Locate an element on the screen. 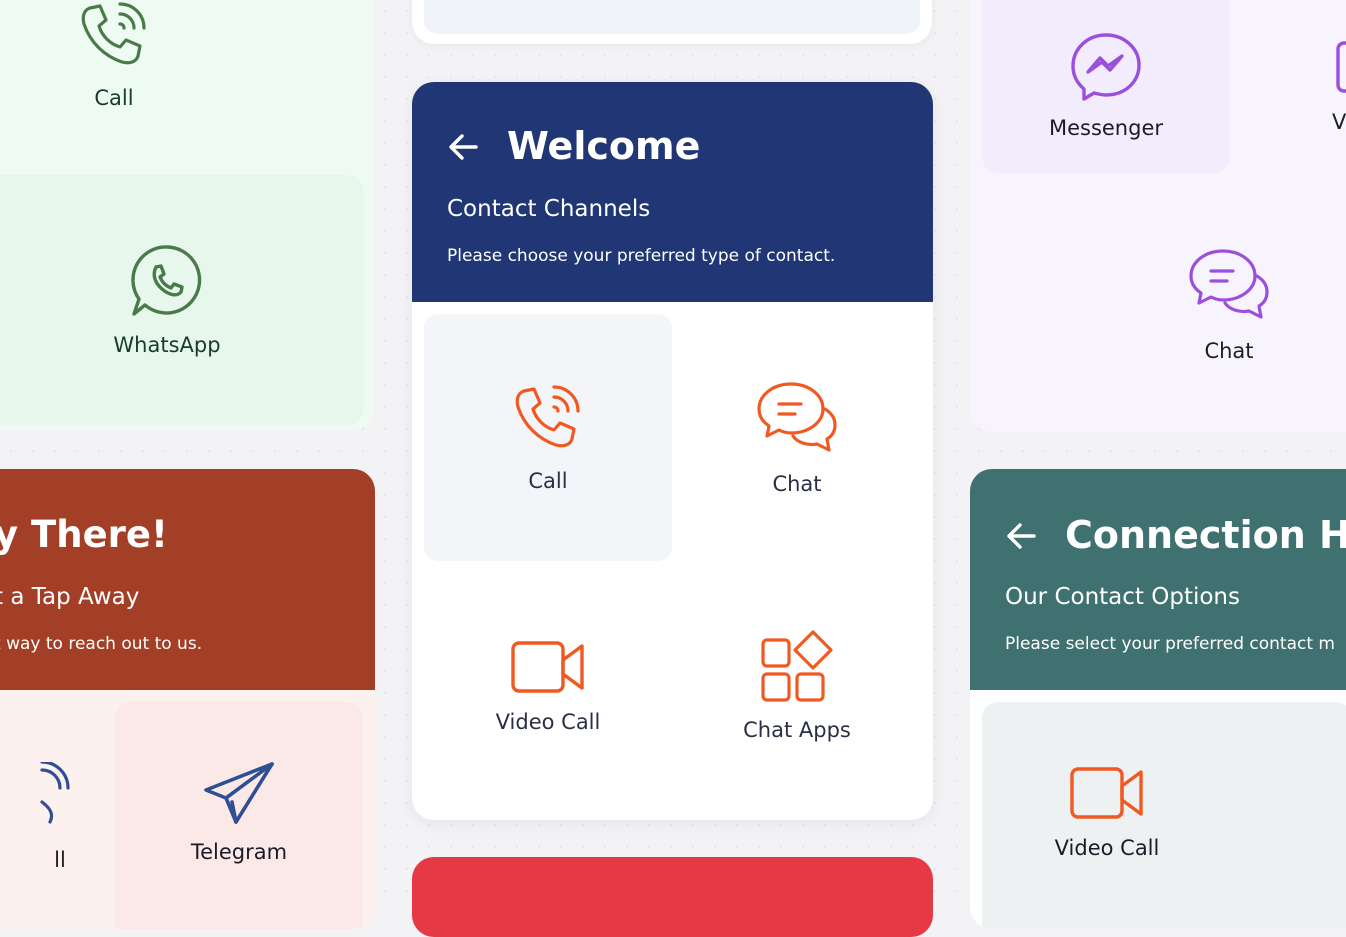  bottom-red-card is located at coordinates (672, 897).